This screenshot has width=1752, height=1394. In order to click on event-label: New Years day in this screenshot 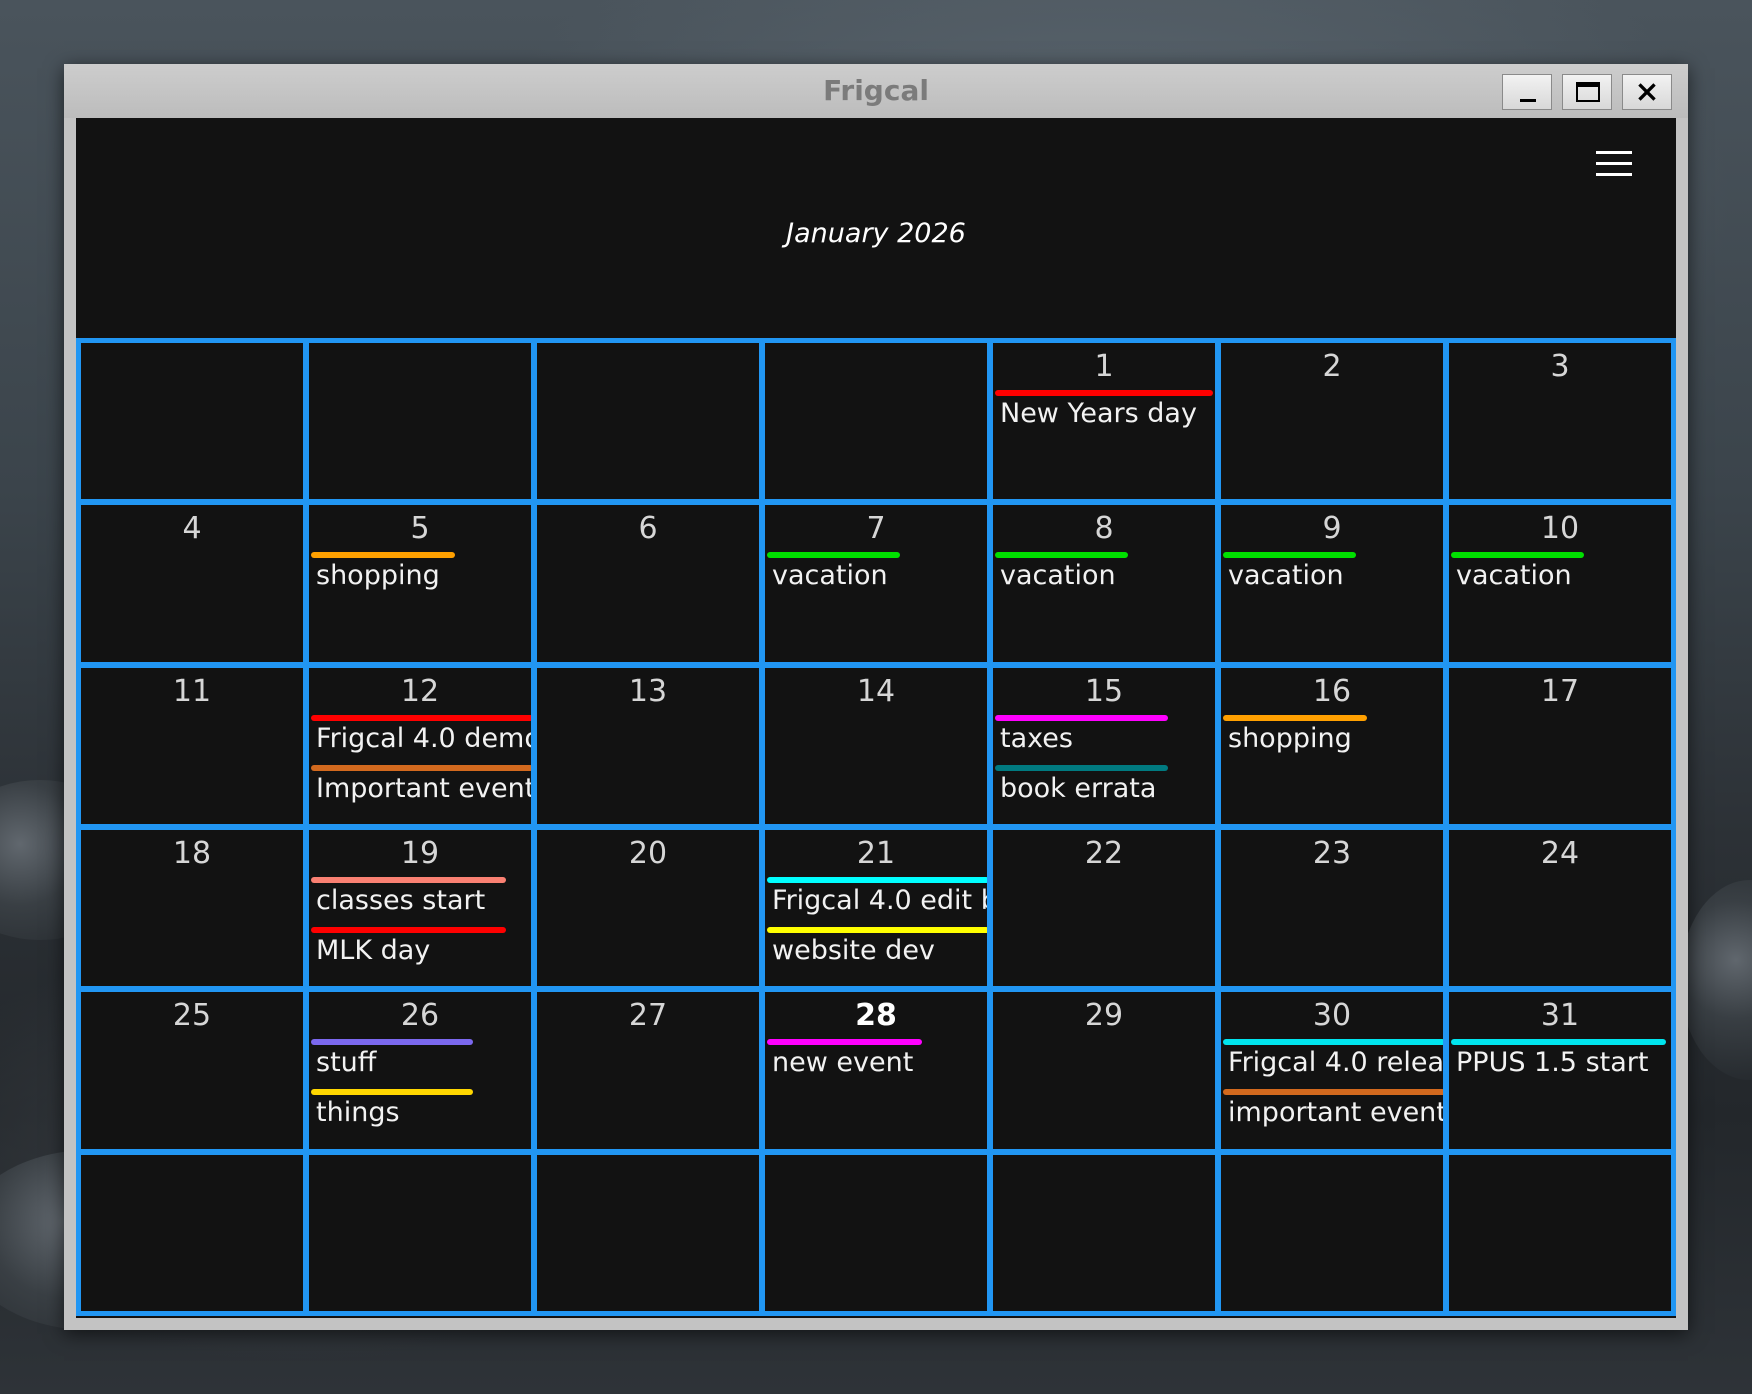, I will do `click(1098, 413)`.